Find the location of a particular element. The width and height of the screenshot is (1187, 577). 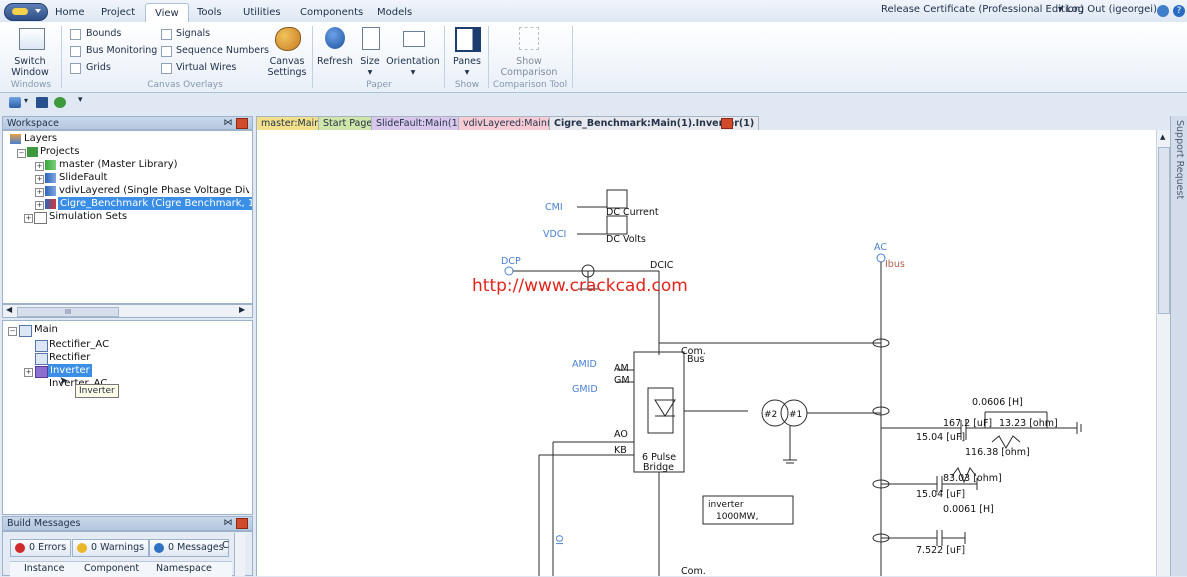

scroll-up-icon: ▲ is located at coordinates (1162, 137).